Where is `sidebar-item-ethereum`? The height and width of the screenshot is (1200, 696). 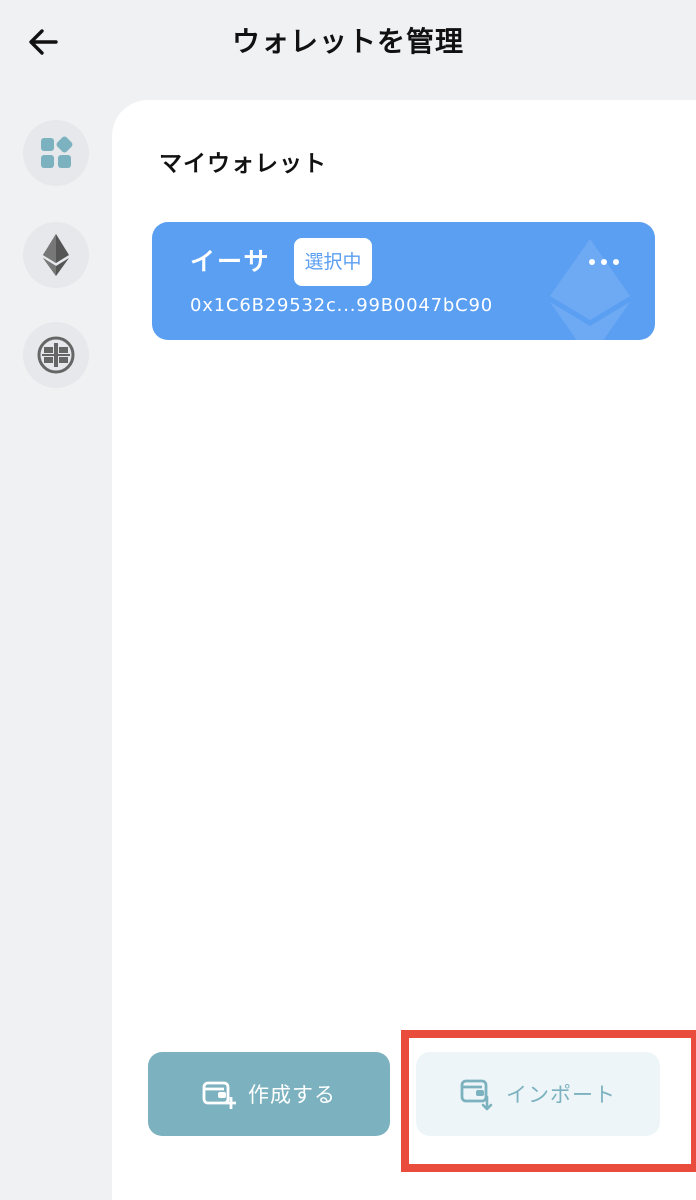 sidebar-item-ethereum is located at coordinates (56, 255).